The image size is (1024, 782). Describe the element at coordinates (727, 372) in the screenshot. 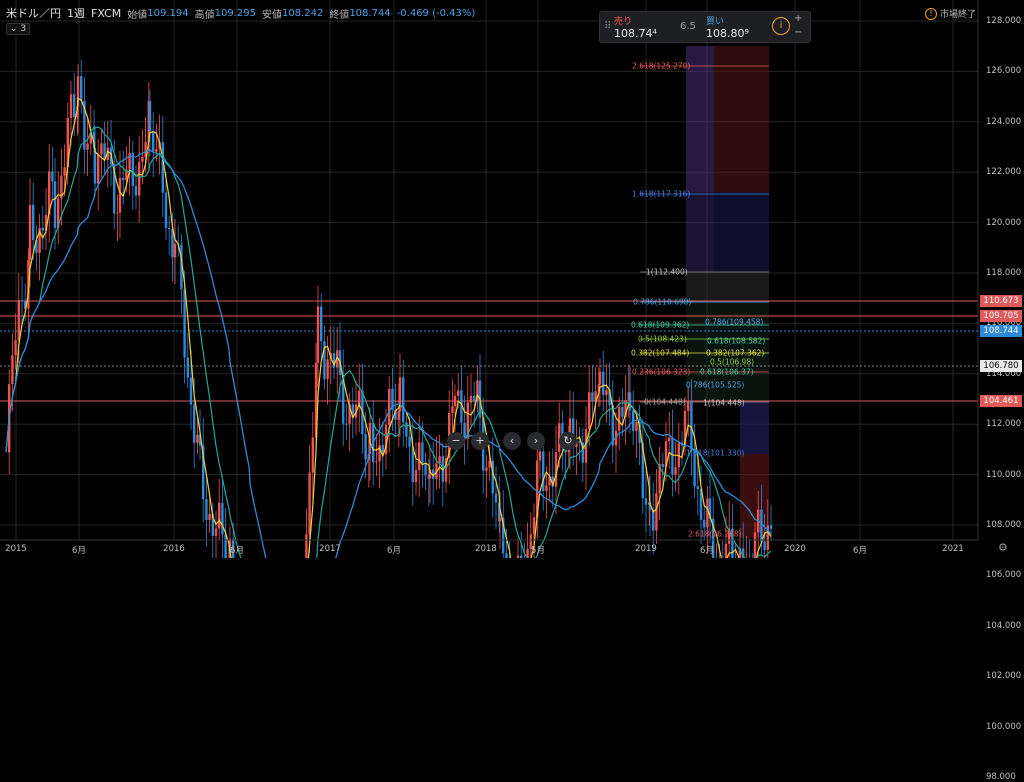

I see `fib-level-label: 0.618(106.37)` at that location.